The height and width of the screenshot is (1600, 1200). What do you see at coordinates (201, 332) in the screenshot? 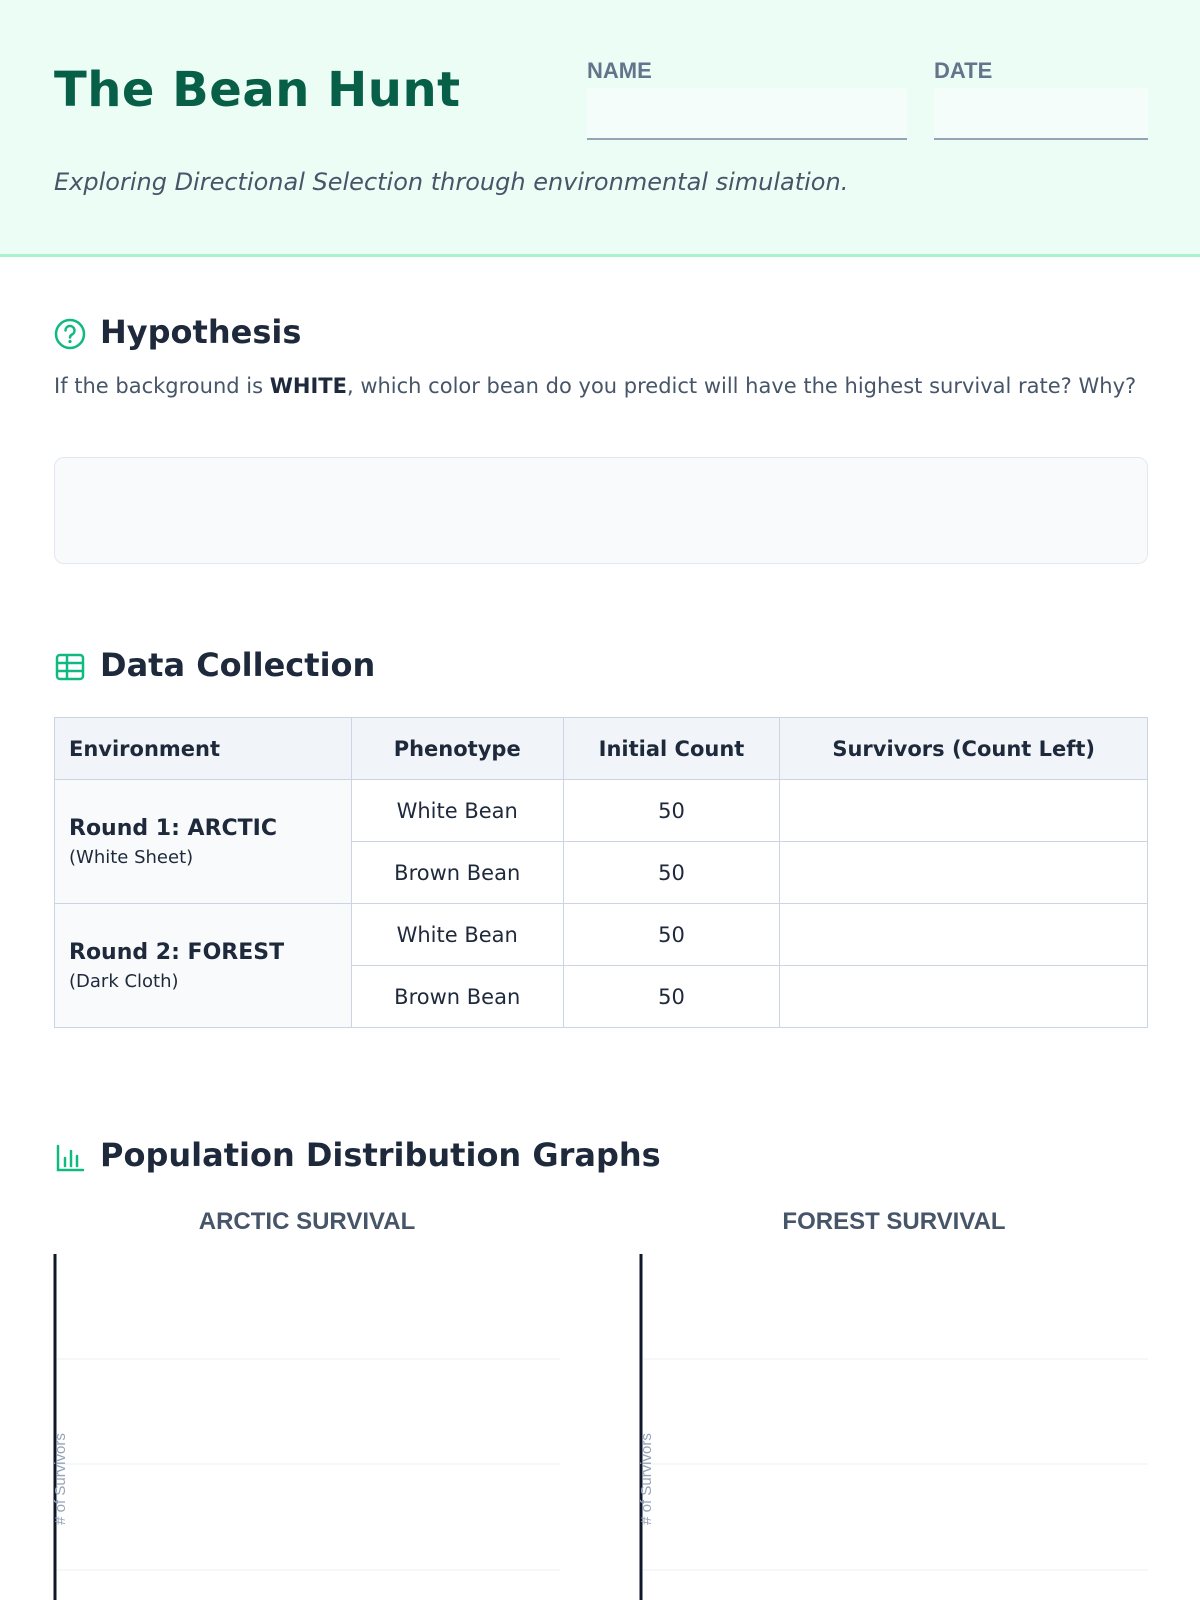
I see `hypothesis-title: Hypothesis` at bounding box center [201, 332].